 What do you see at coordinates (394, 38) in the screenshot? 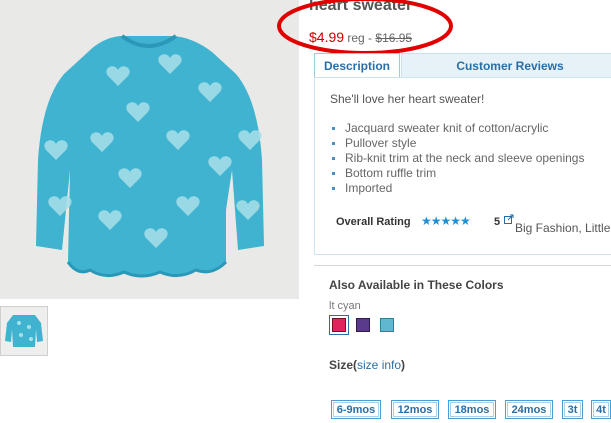
I see `regular-price: $16.95` at bounding box center [394, 38].